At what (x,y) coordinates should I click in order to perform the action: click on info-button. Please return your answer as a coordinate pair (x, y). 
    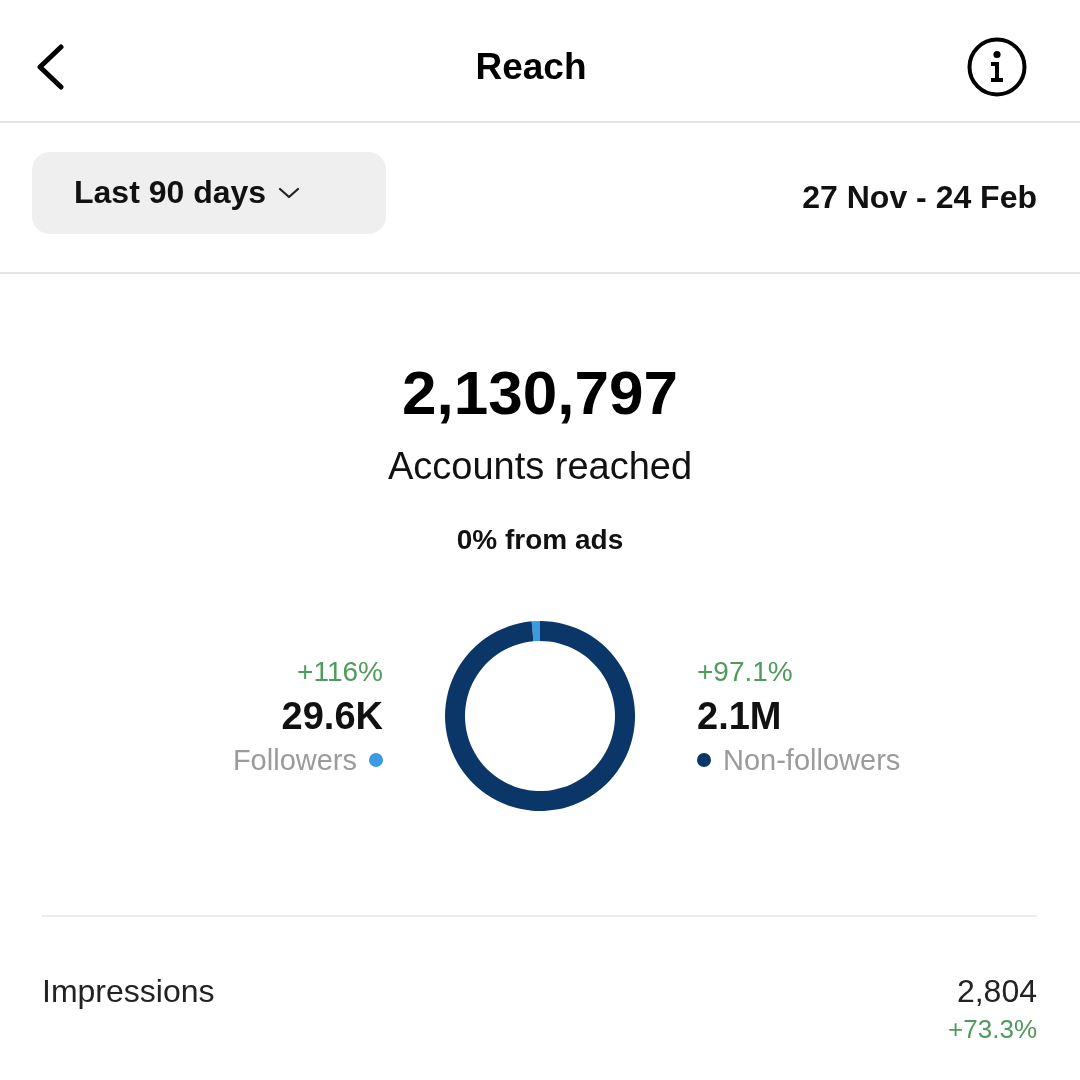
    Looking at the image, I should click on (997, 66).